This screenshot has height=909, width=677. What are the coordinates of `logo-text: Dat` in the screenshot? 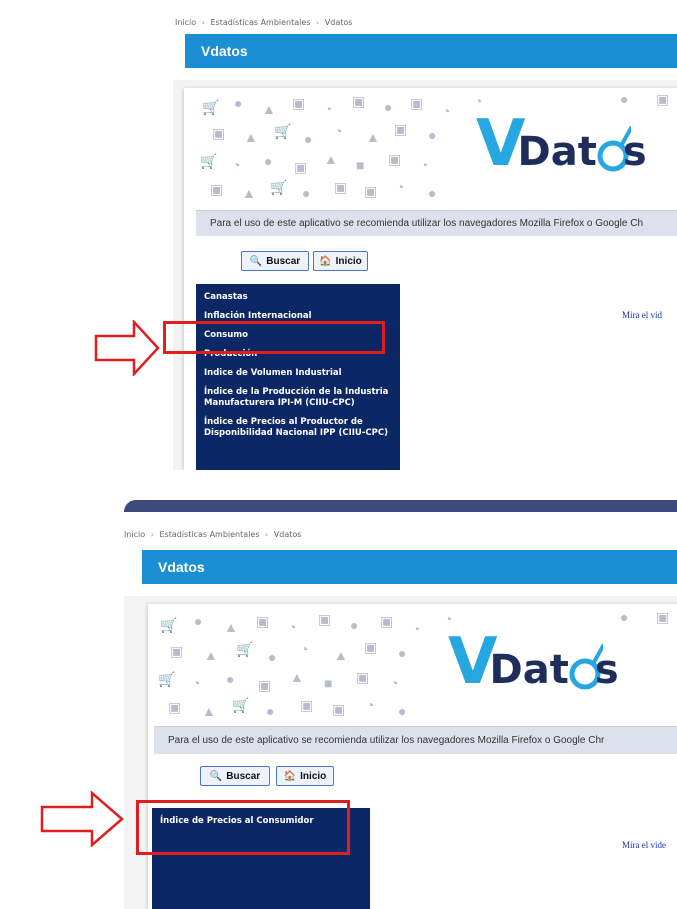 It's located at (557, 152).